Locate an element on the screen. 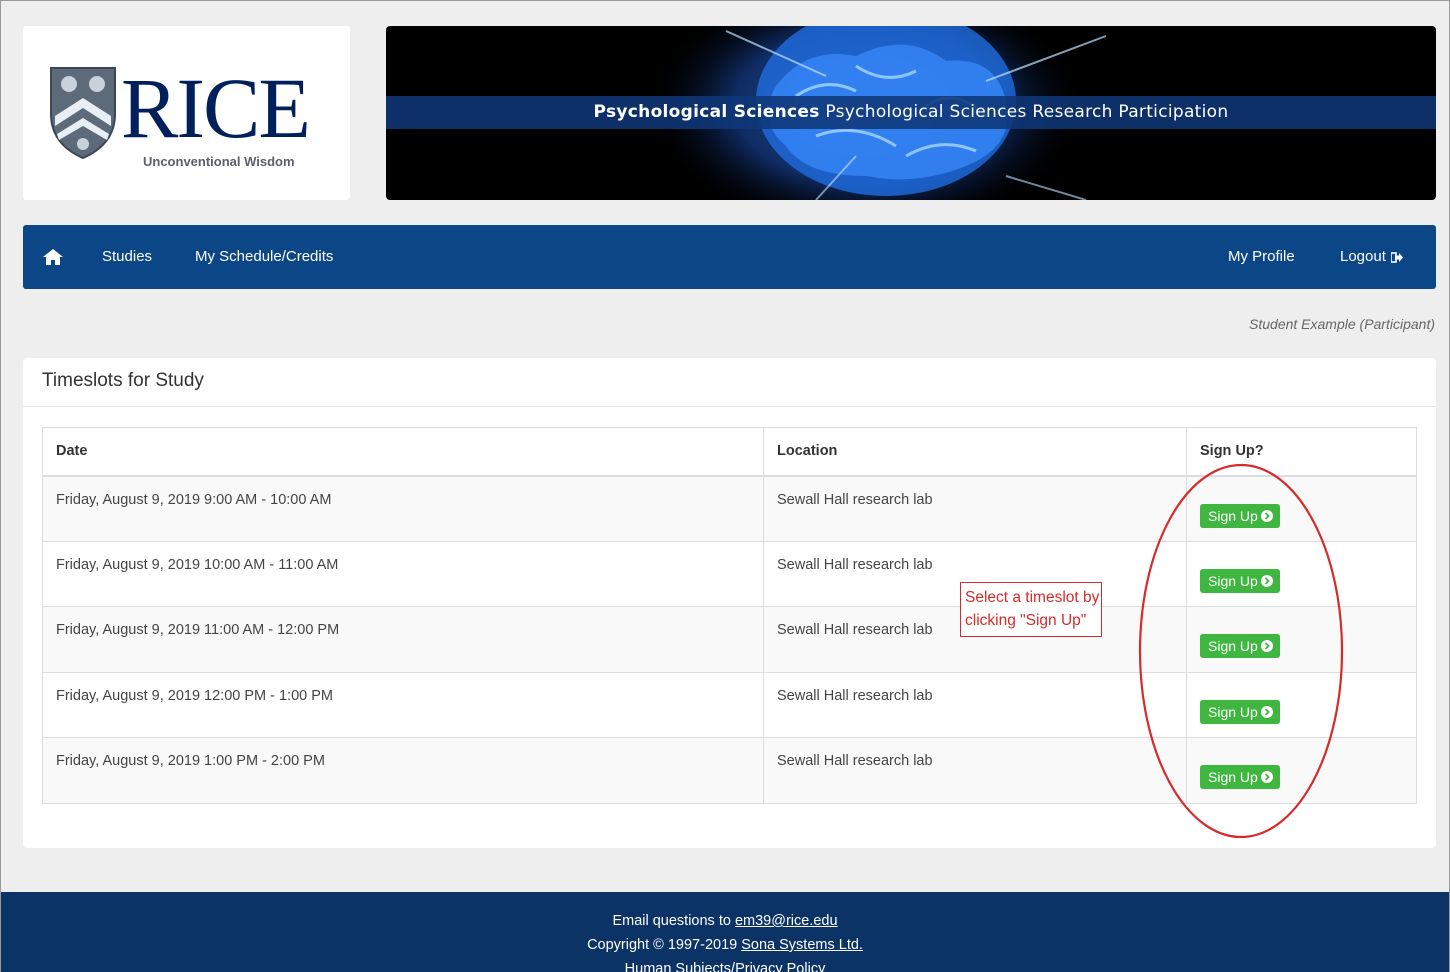 This screenshot has height=972, width=1450. panel-title: Timeslots for Study is located at coordinates (123, 380).